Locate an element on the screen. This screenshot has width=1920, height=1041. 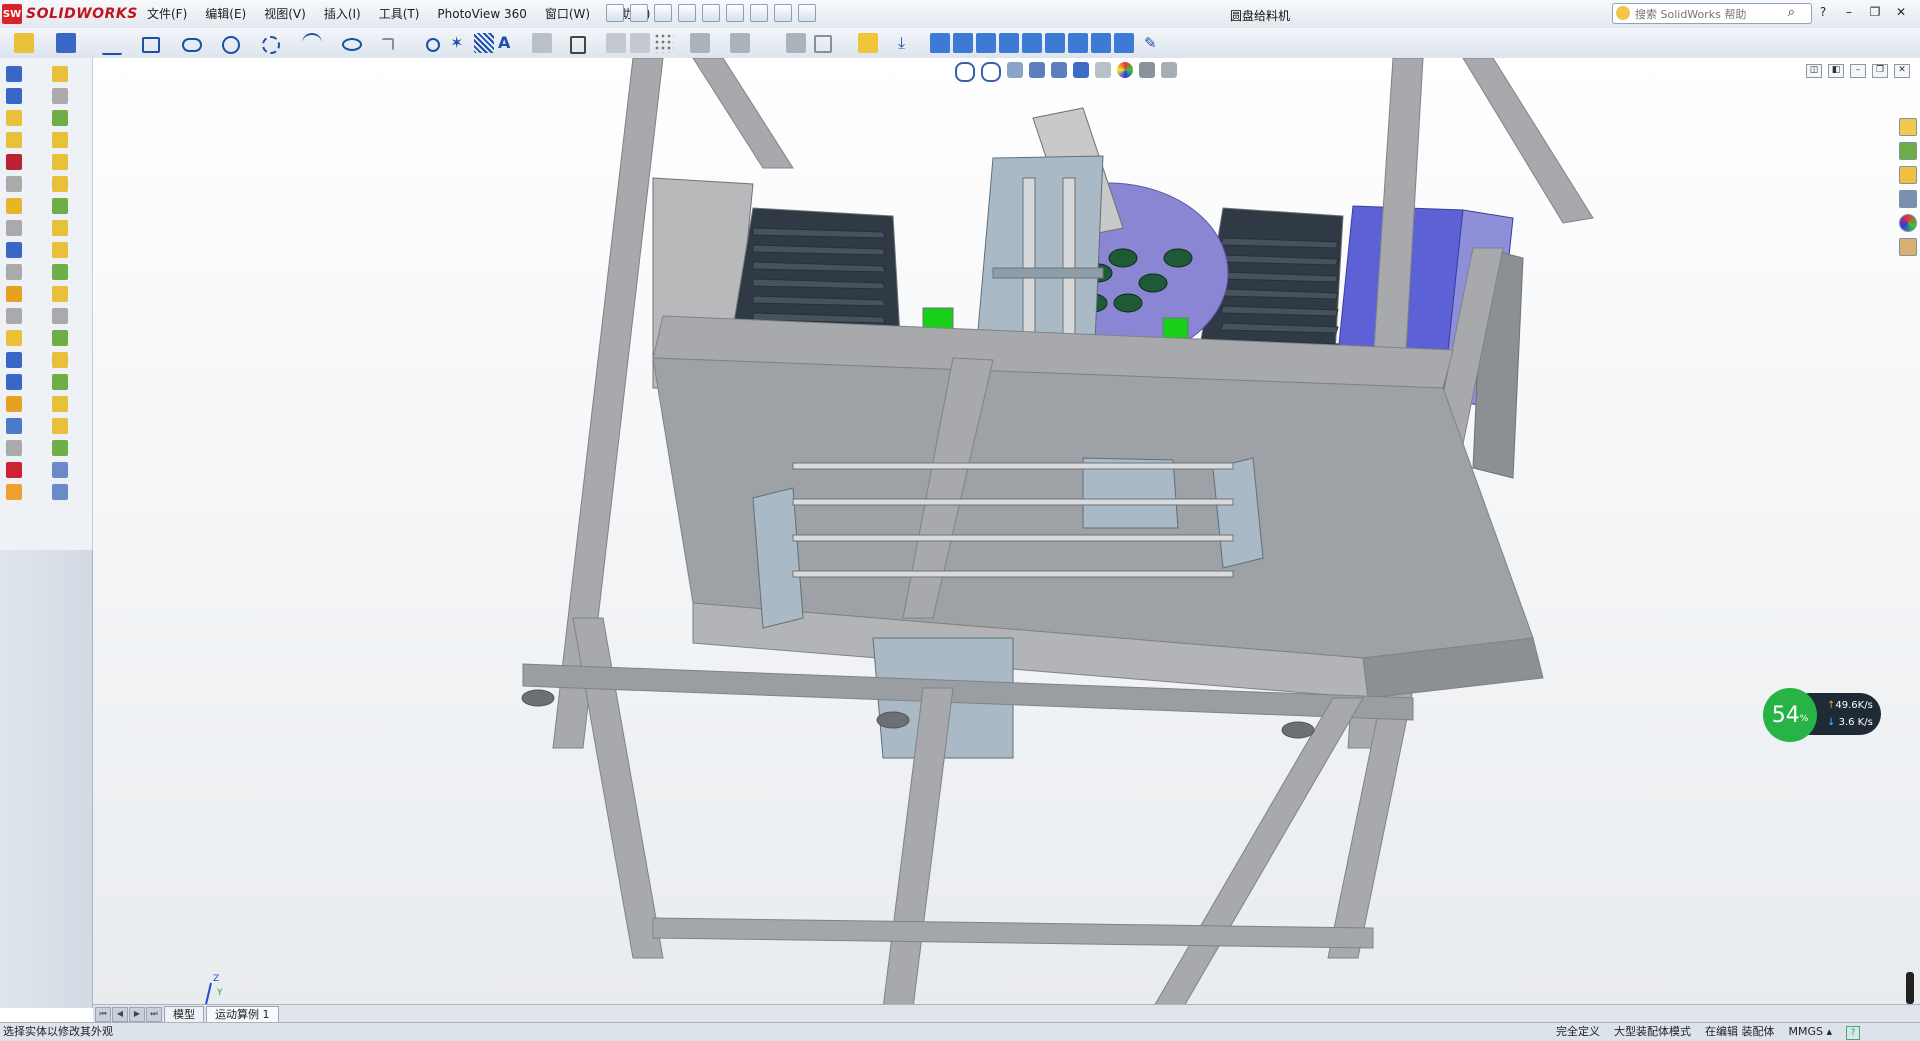
network-speed-widget: 54% ↑49.6K/s ↓ 3.6 K/s is located at coordinates (1822, 715).